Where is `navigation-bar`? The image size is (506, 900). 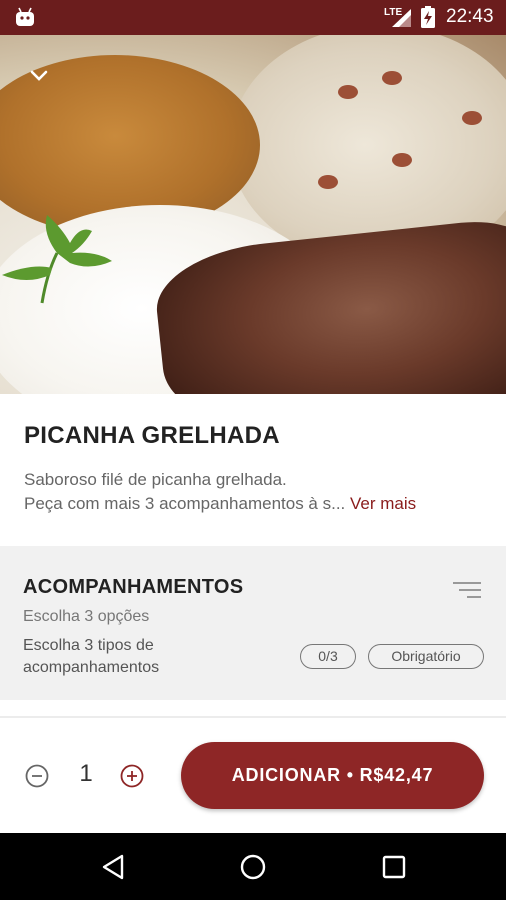
navigation-bar is located at coordinates (253, 866).